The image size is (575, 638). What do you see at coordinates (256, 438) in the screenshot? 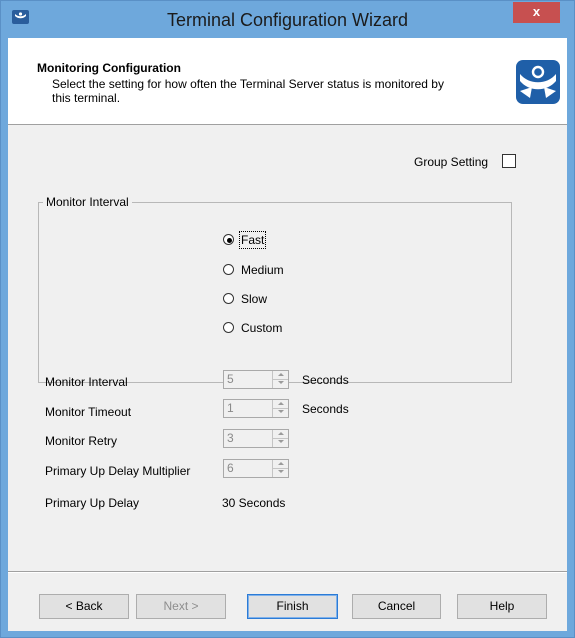
I see `monitor-retry-spinner: 3` at bounding box center [256, 438].